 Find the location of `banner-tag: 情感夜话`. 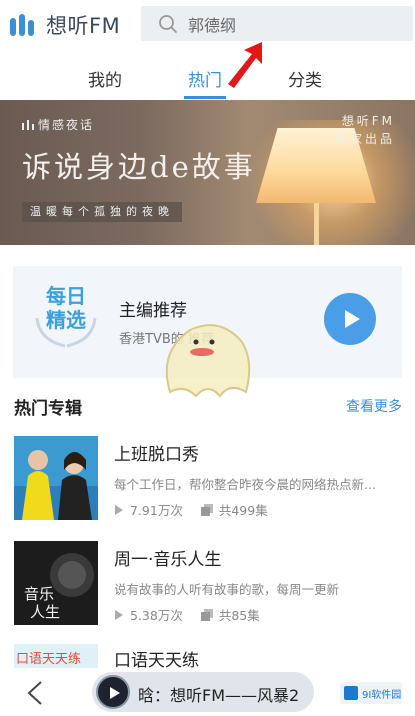

banner-tag: 情感夜话 is located at coordinates (58, 124).